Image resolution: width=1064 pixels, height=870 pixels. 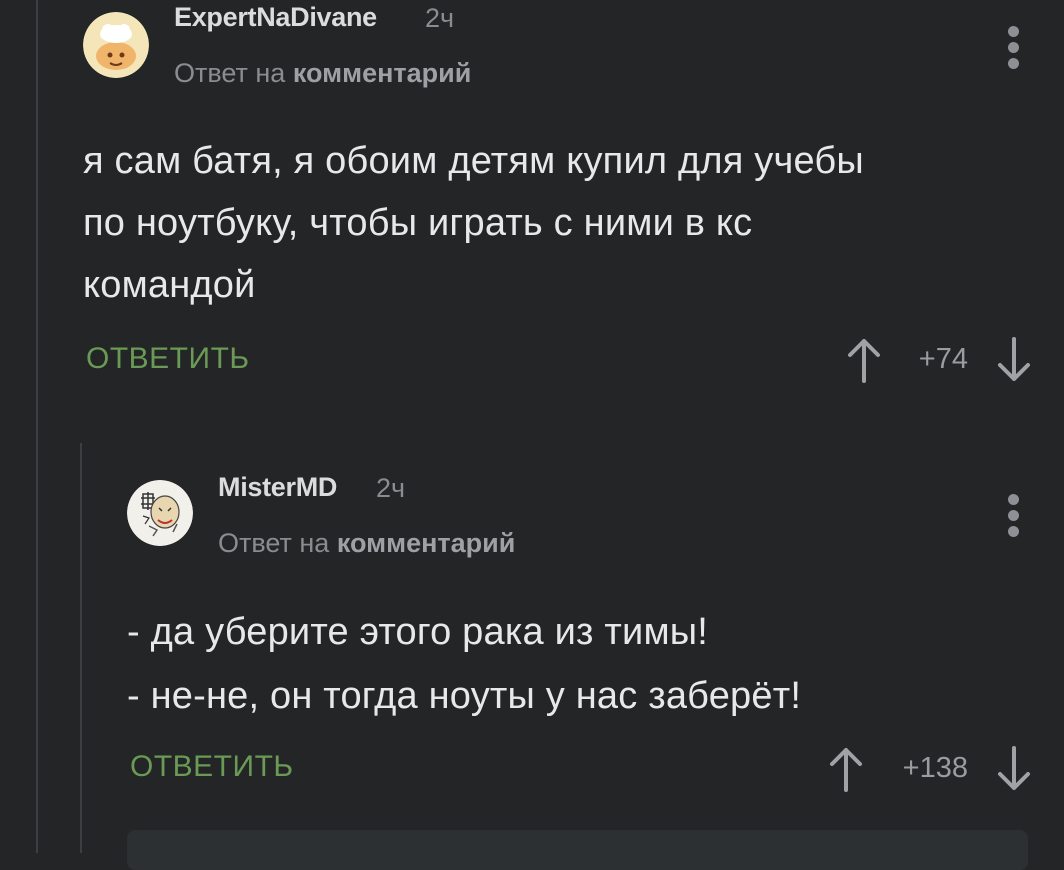 What do you see at coordinates (418, 632) in the screenshot?
I see `comment-body-line: - да уберите этого рака из тимы!` at bounding box center [418, 632].